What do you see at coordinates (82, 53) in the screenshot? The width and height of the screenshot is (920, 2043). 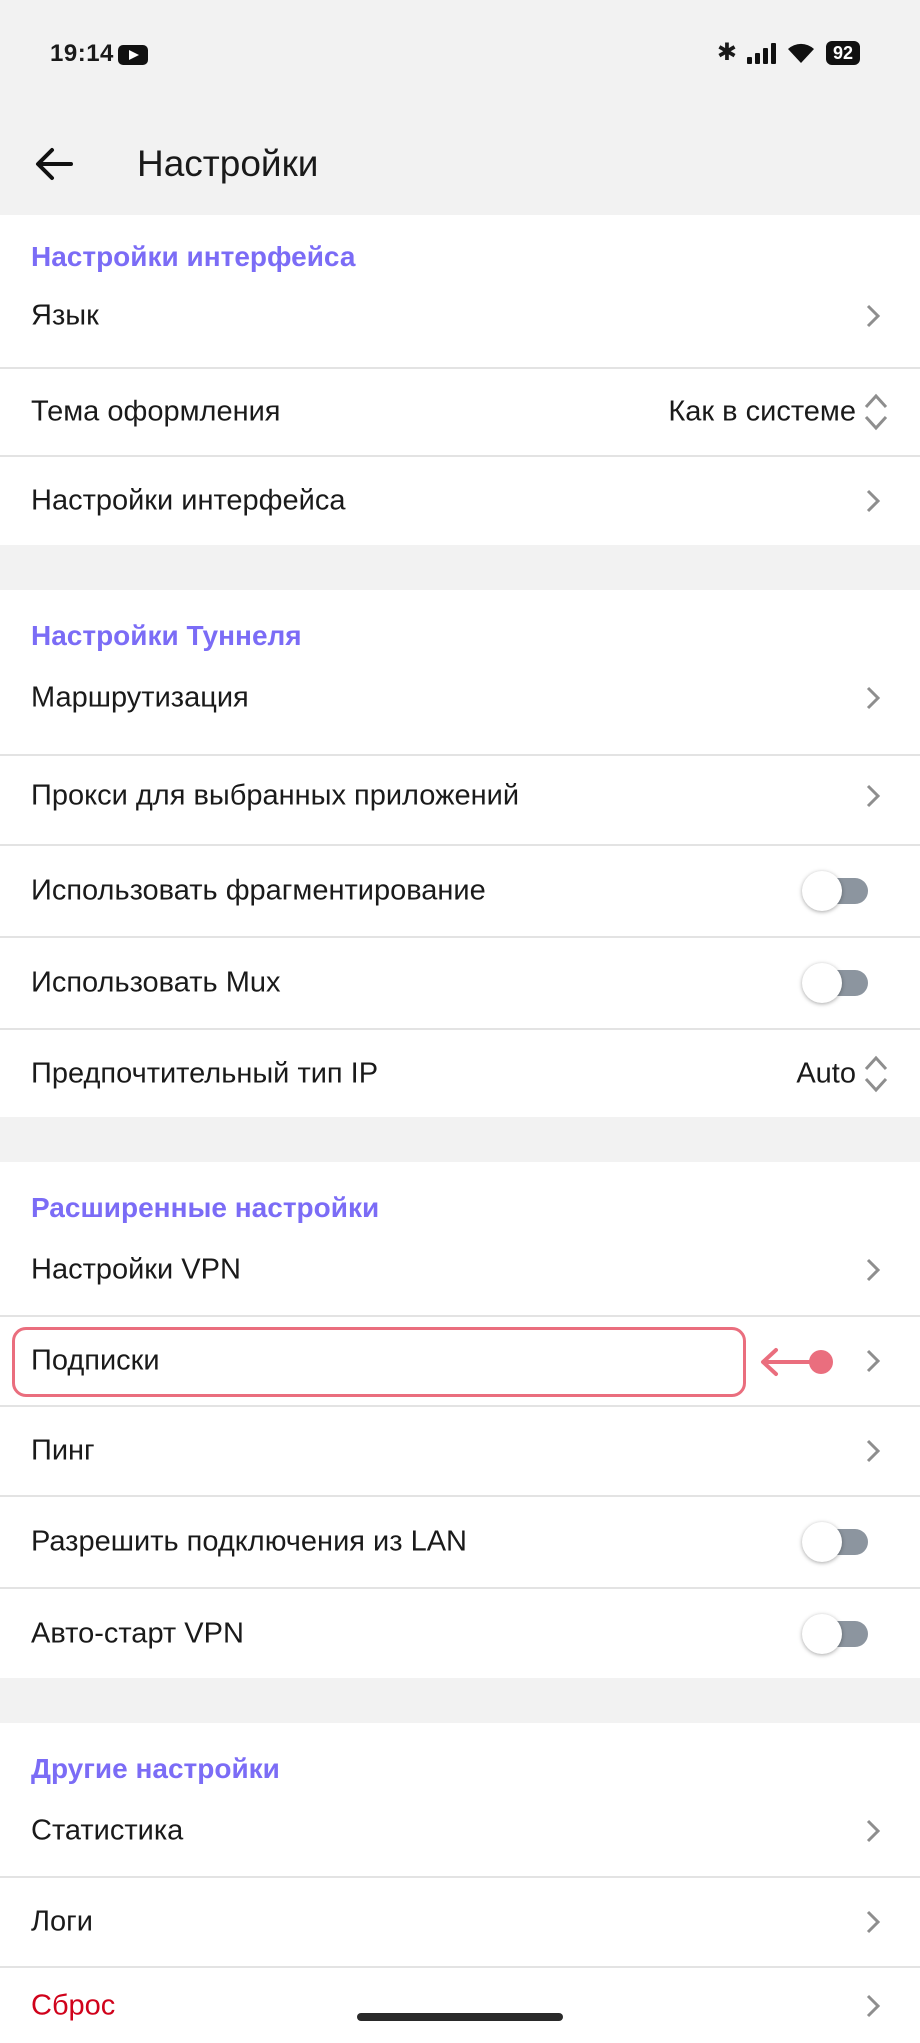 I see `status-time: 19:14` at bounding box center [82, 53].